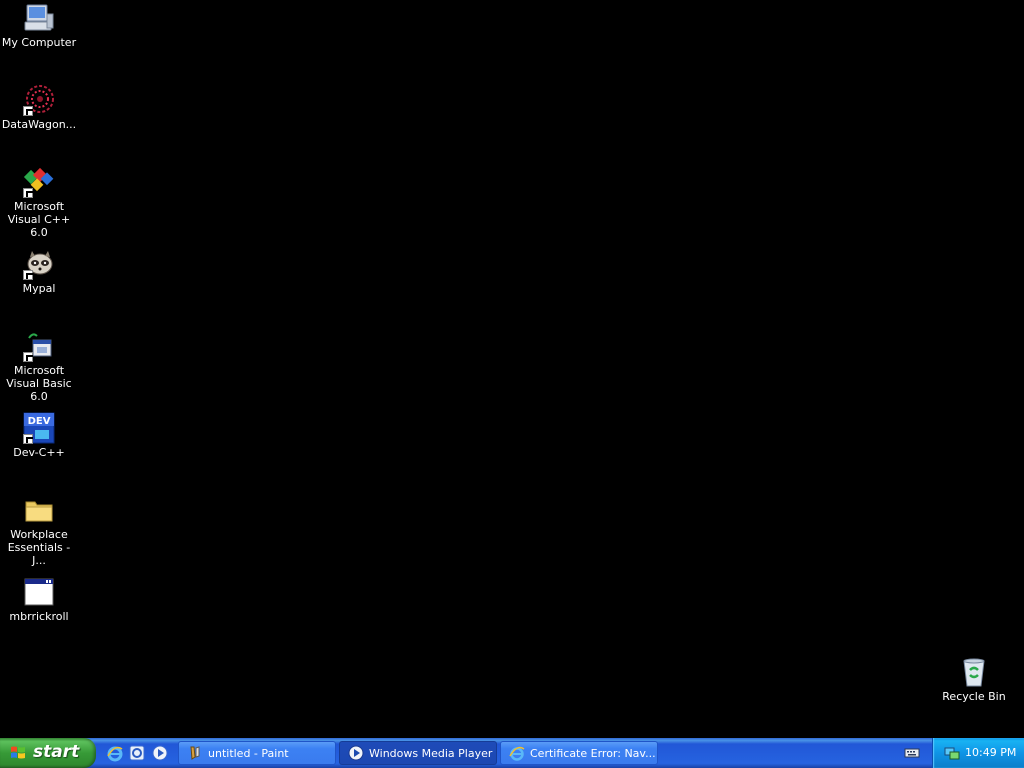 This screenshot has height=768, width=1024. I want to click on desktop-icon-my-computer: My Computer, so click(39, 25).